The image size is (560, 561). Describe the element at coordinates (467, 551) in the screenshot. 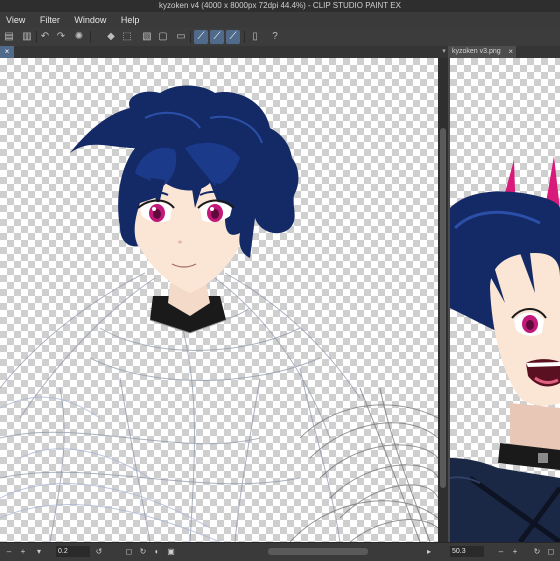

I see `right-zoom-field: 50.3` at that location.